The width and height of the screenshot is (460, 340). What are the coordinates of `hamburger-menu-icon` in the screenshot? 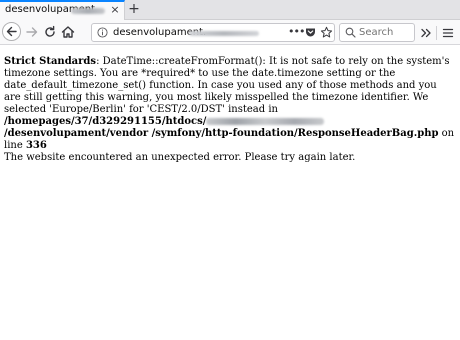 It's located at (448, 33).